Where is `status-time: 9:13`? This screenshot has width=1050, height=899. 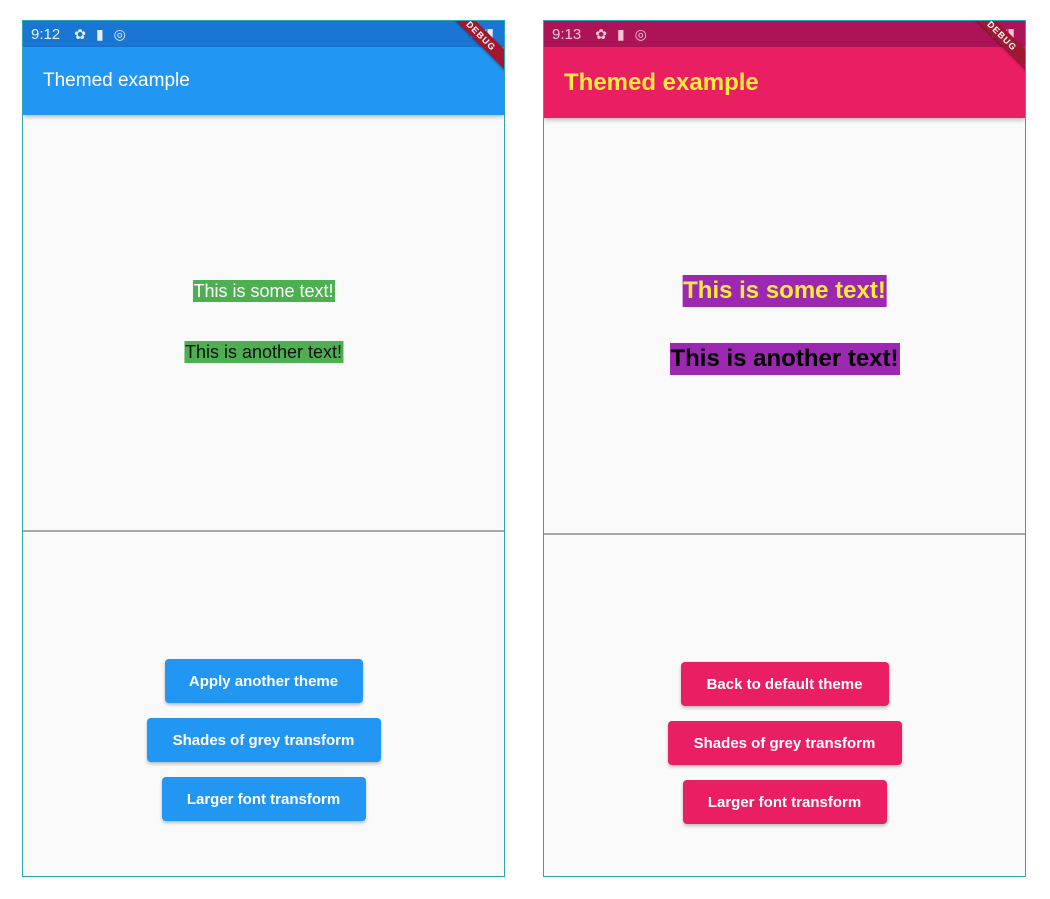
status-time: 9:13 is located at coordinates (567, 34).